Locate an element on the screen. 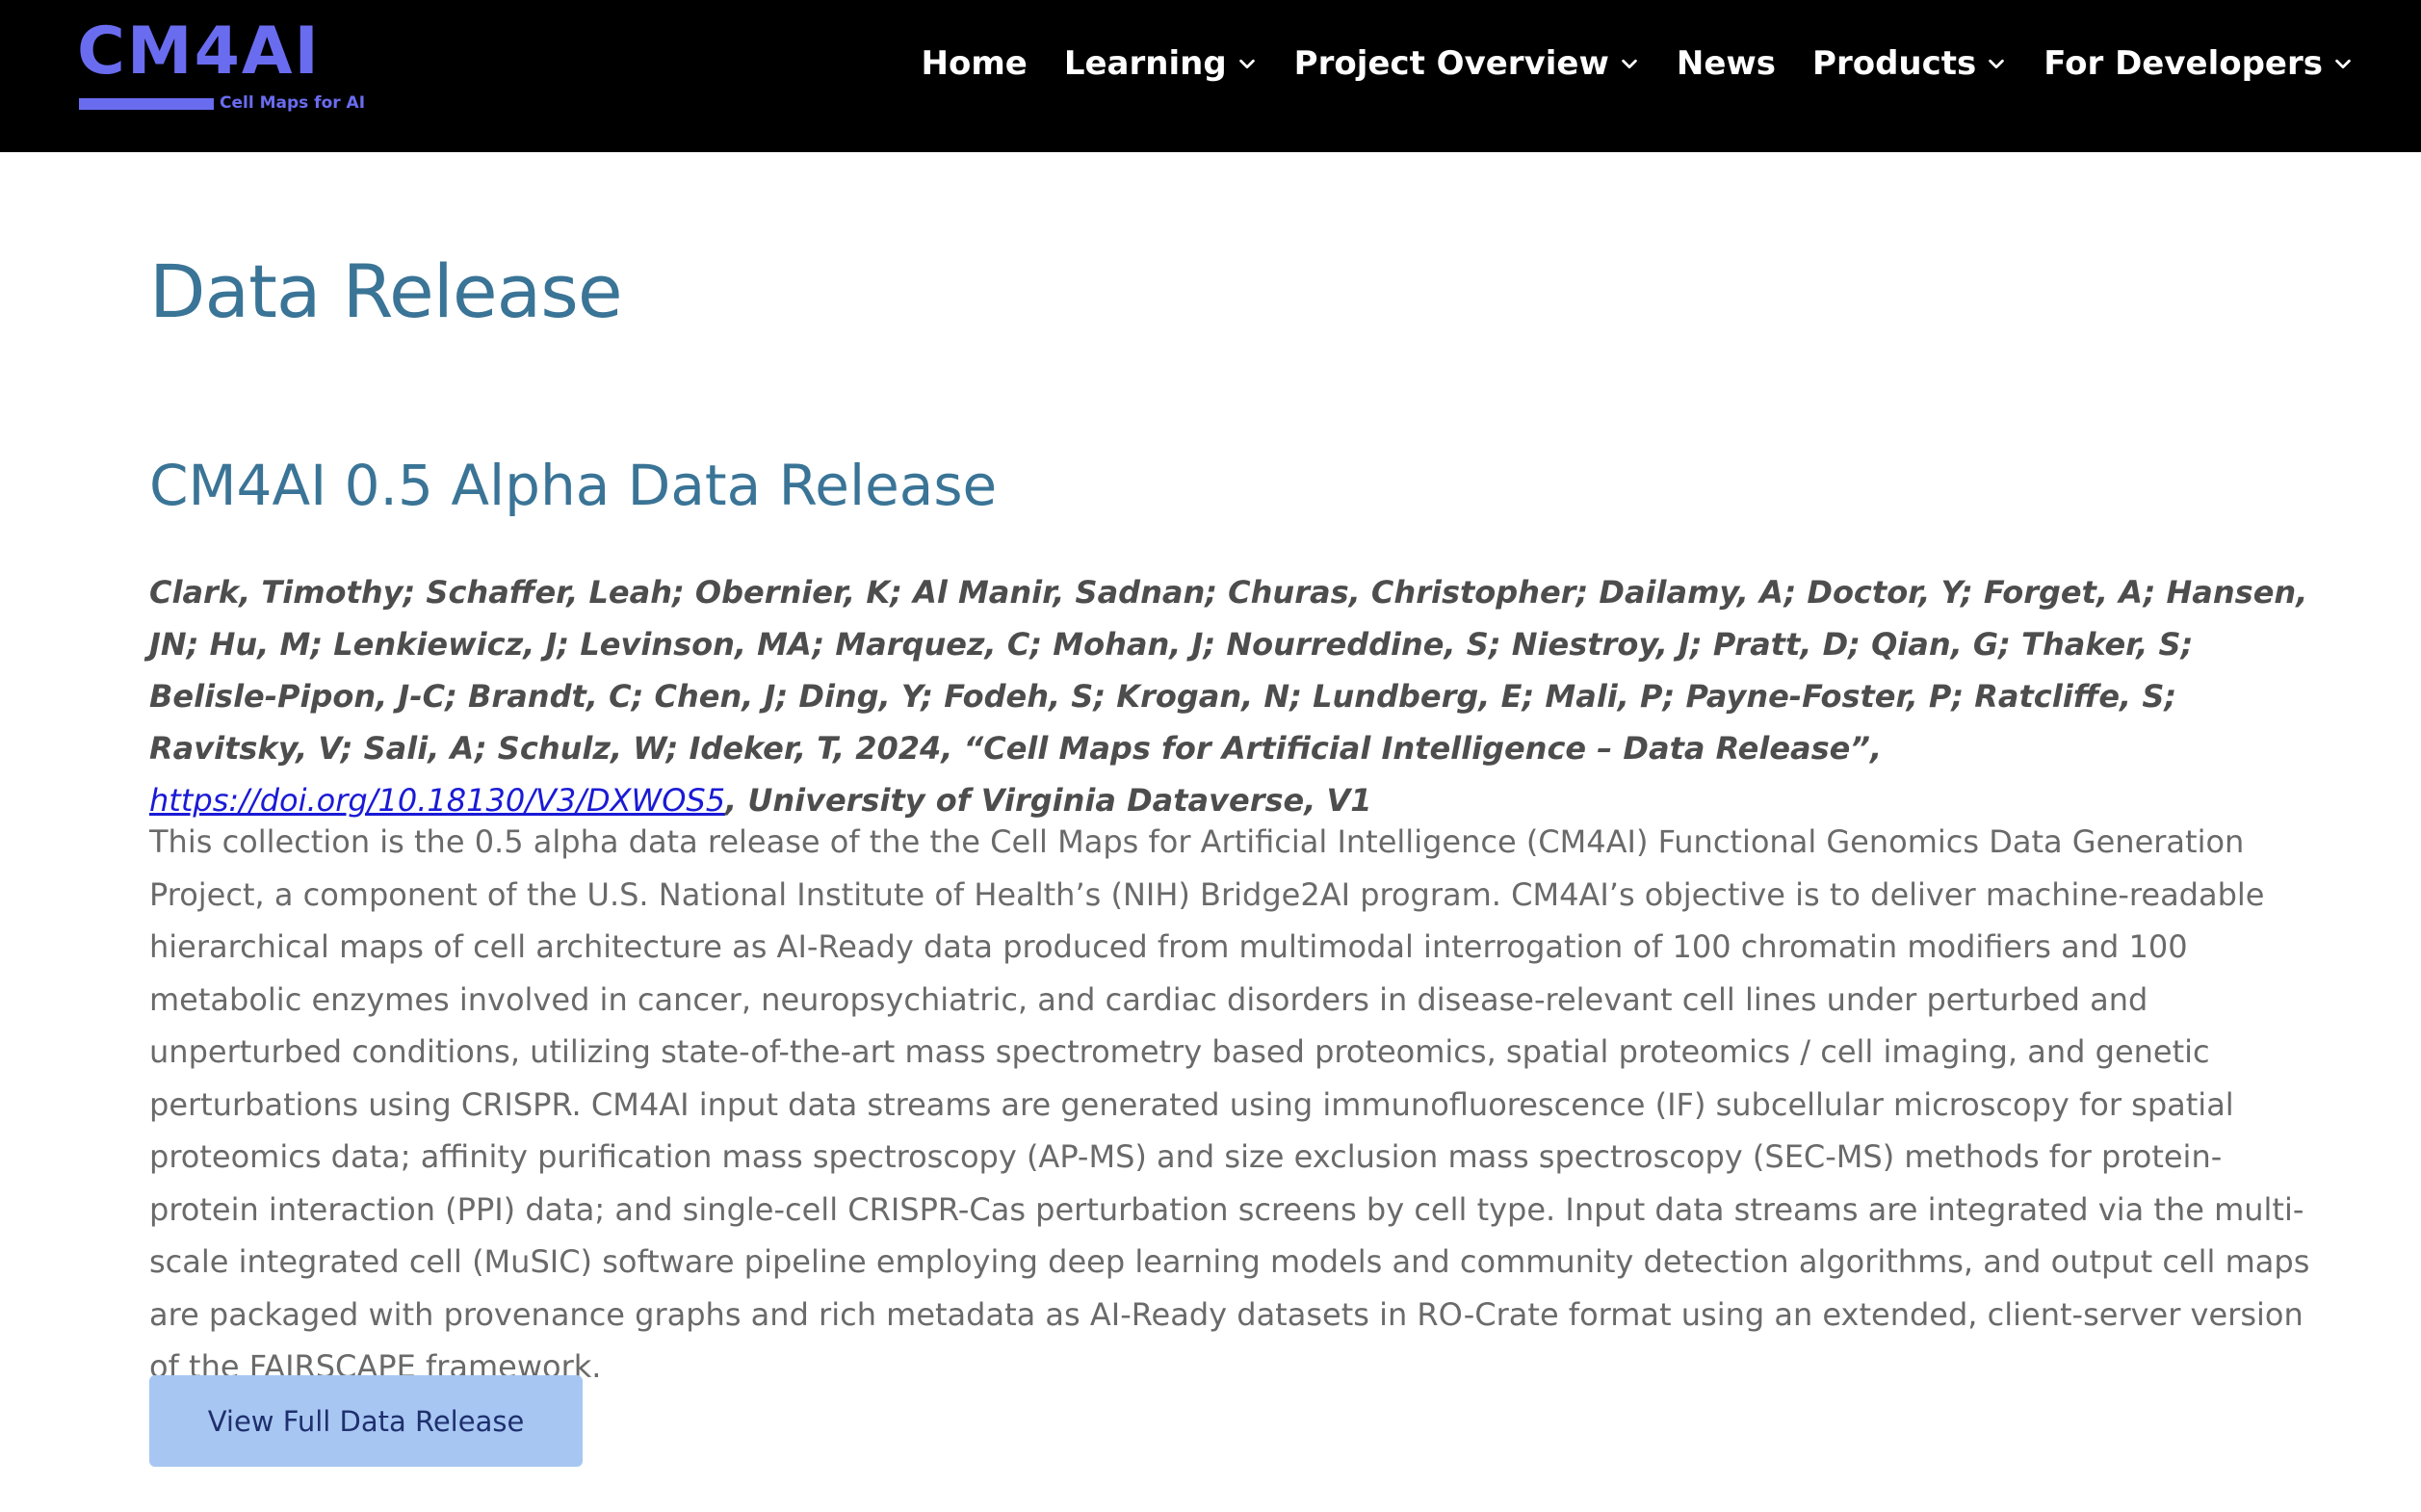 This screenshot has width=2421, height=1512. nav-news: News is located at coordinates (1726, 63).